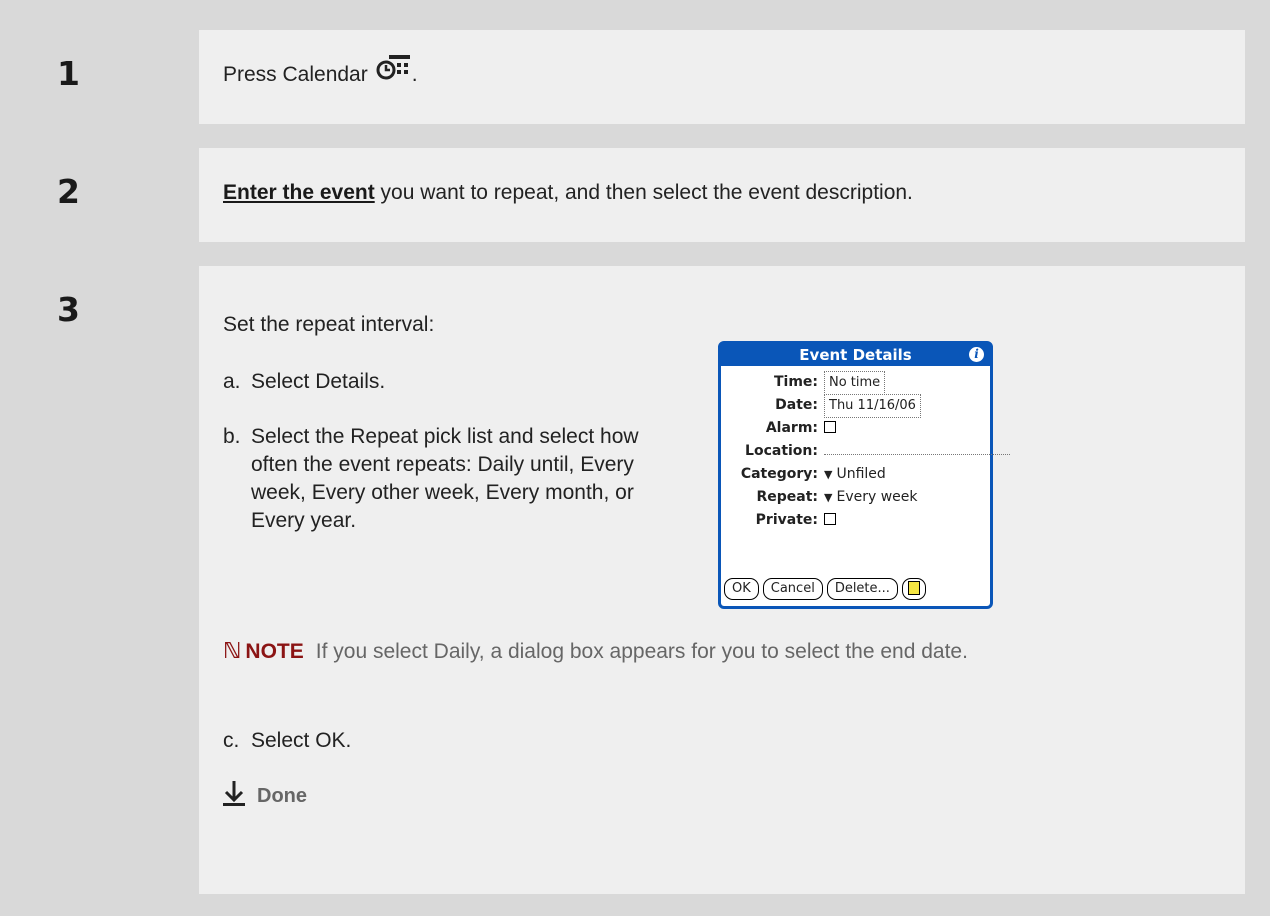 This screenshot has height=916, width=1270. I want to click on step-1: 1 Press Calendar ., so click(641, 77).